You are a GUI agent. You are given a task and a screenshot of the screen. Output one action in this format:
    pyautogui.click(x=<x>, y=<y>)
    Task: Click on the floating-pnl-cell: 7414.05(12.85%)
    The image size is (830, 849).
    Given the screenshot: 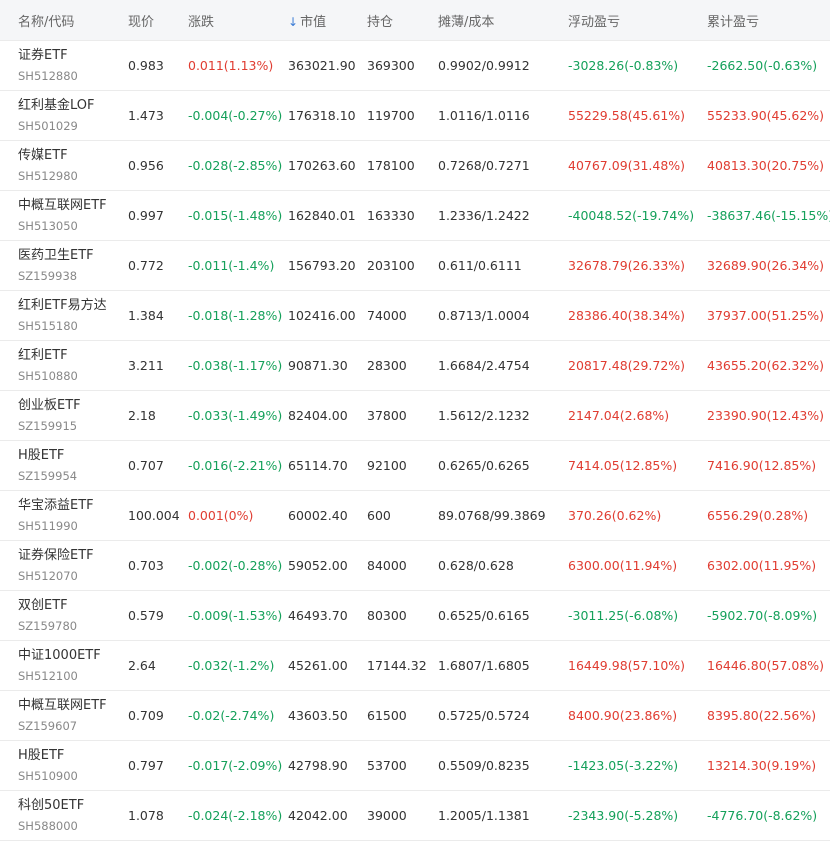 What is the action you would take?
    pyautogui.click(x=623, y=465)
    